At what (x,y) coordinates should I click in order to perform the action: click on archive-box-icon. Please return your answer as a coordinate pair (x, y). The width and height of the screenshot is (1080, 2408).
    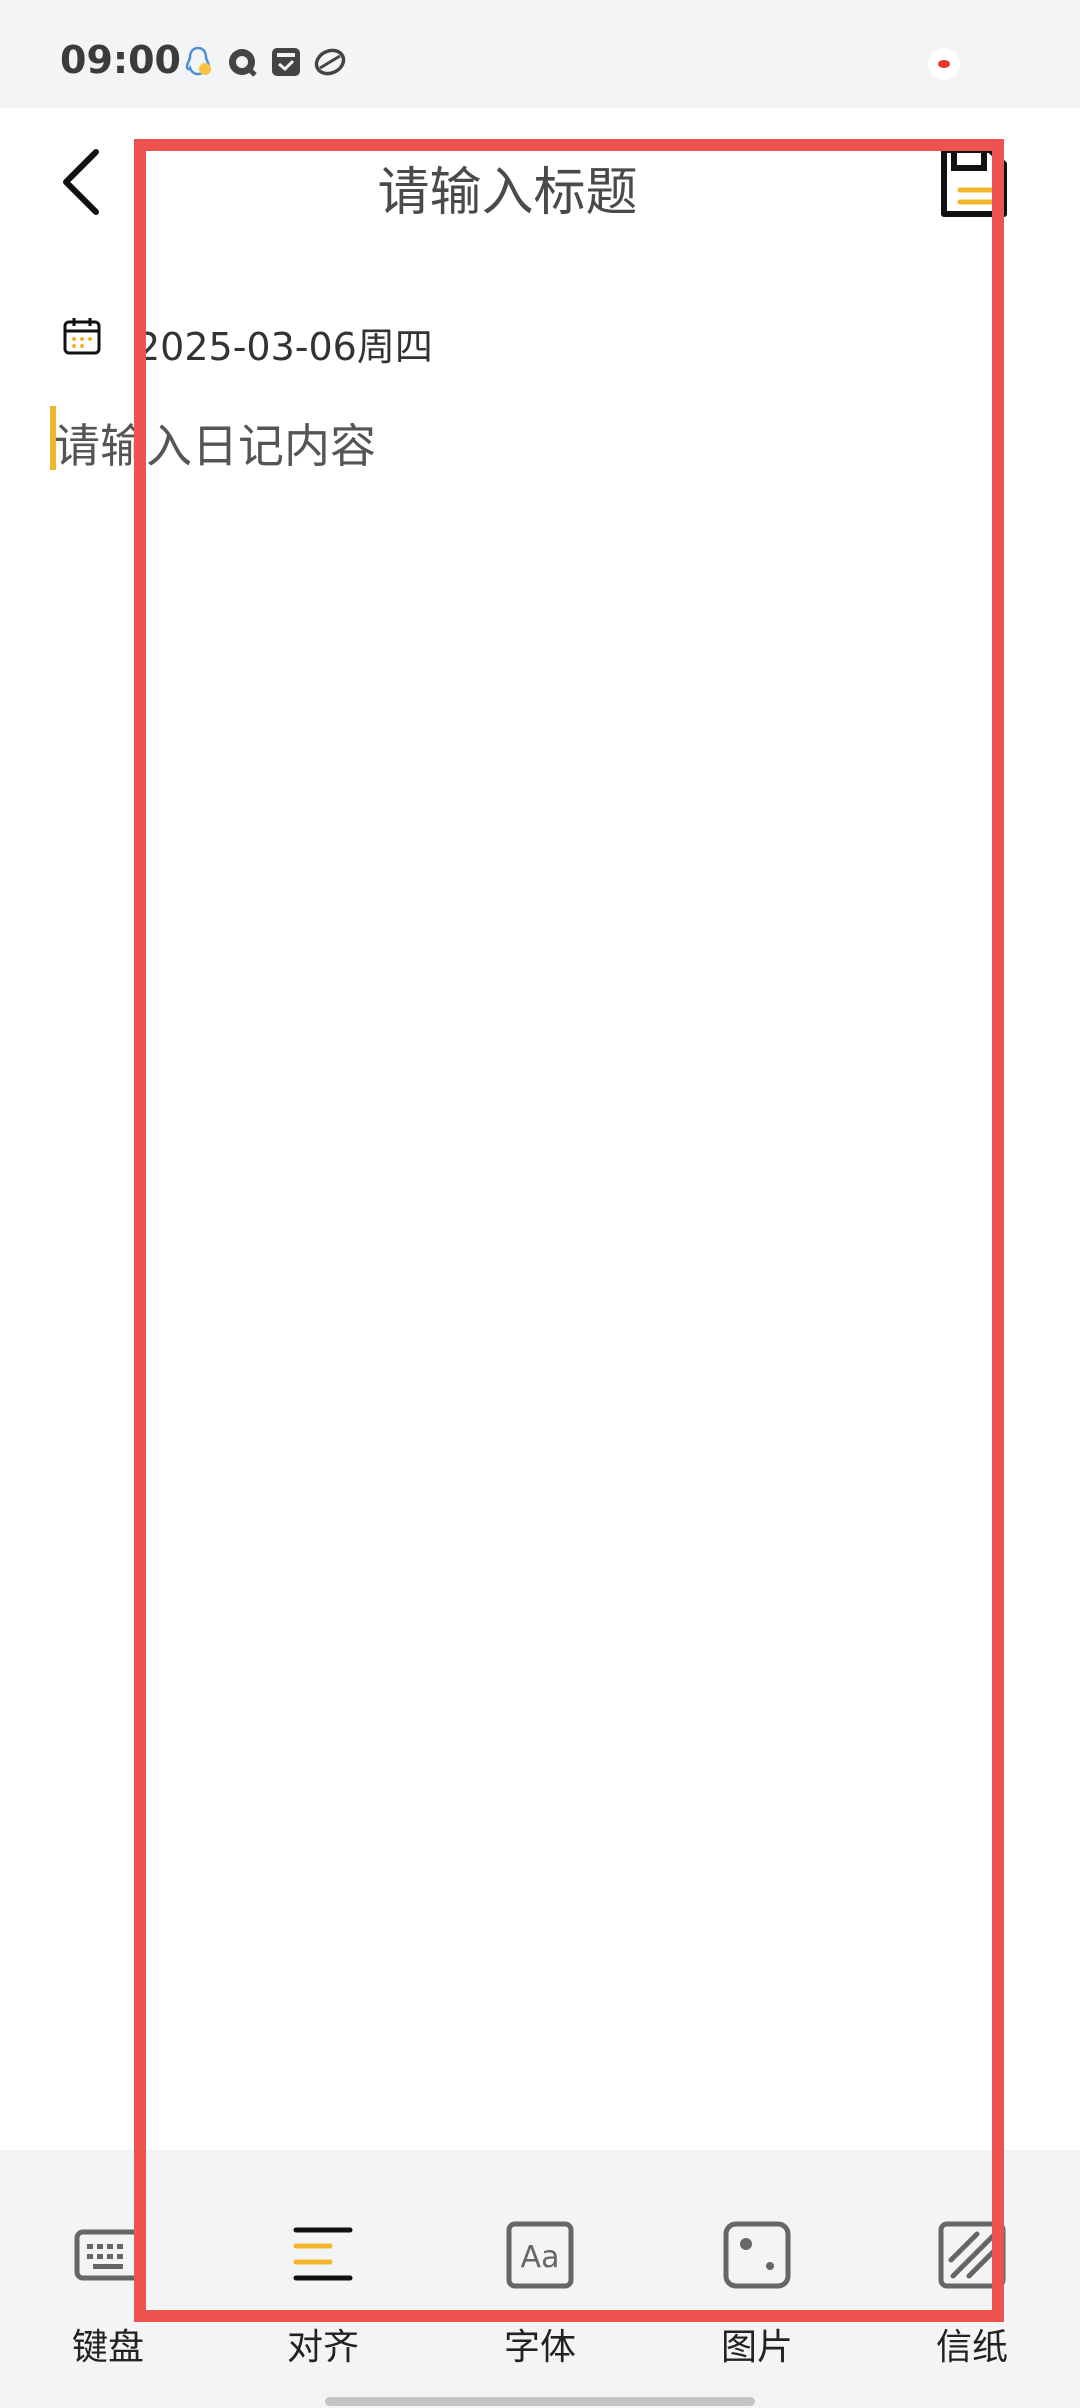
    Looking at the image, I should click on (286, 62).